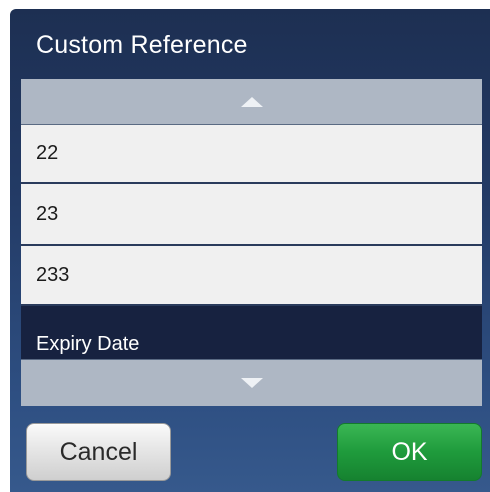  Describe the element at coordinates (251, 276) in the screenshot. I see `list-item-233: 233` at that location.